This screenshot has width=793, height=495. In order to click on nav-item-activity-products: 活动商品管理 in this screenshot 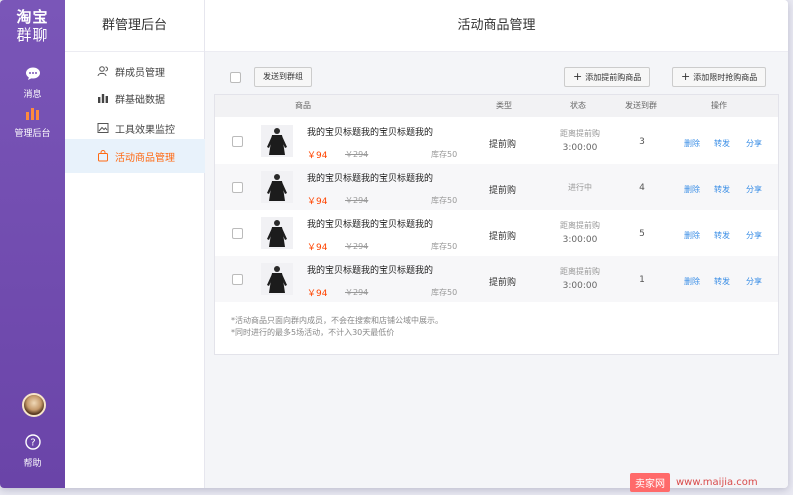, I will do `click(135, 156)`.